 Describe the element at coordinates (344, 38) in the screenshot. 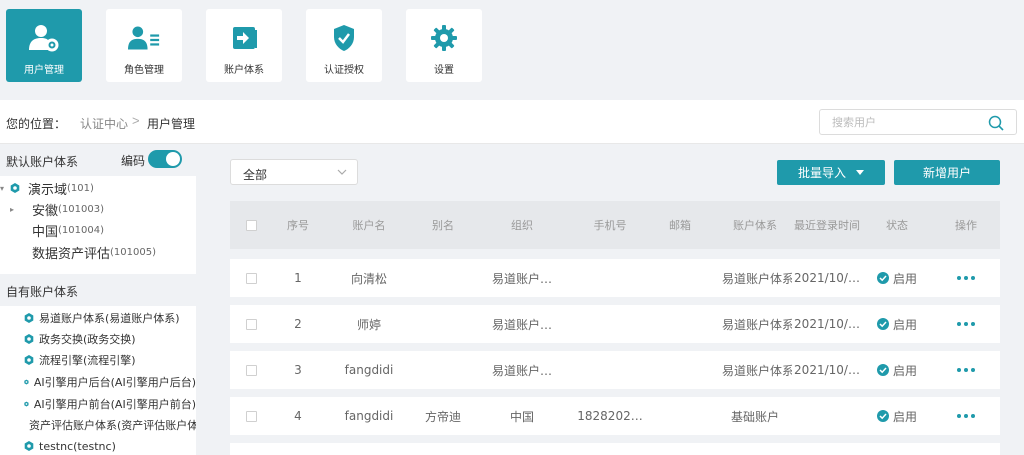

I see `shield-check-icon` at that location.